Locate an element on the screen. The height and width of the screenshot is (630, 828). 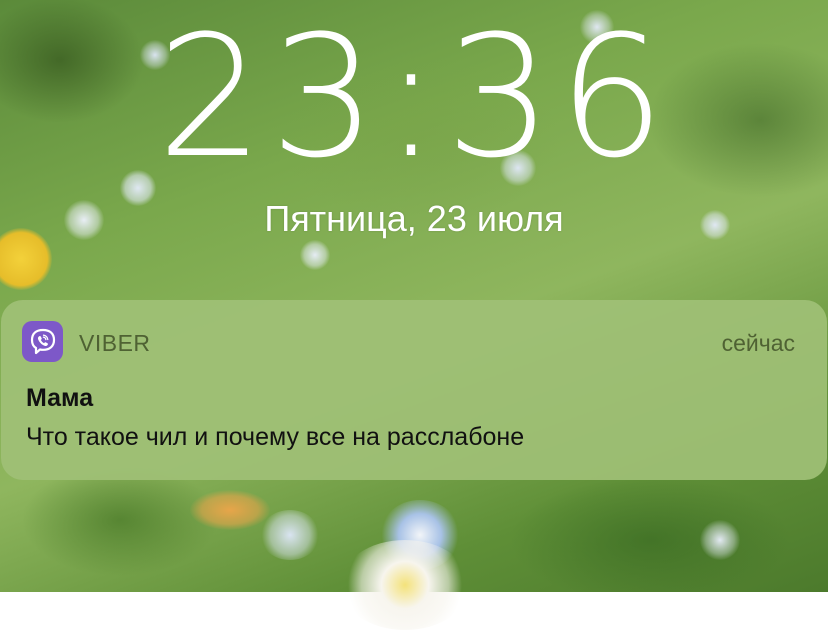
notification-time: сейчас is located at coordinates (758, 343).